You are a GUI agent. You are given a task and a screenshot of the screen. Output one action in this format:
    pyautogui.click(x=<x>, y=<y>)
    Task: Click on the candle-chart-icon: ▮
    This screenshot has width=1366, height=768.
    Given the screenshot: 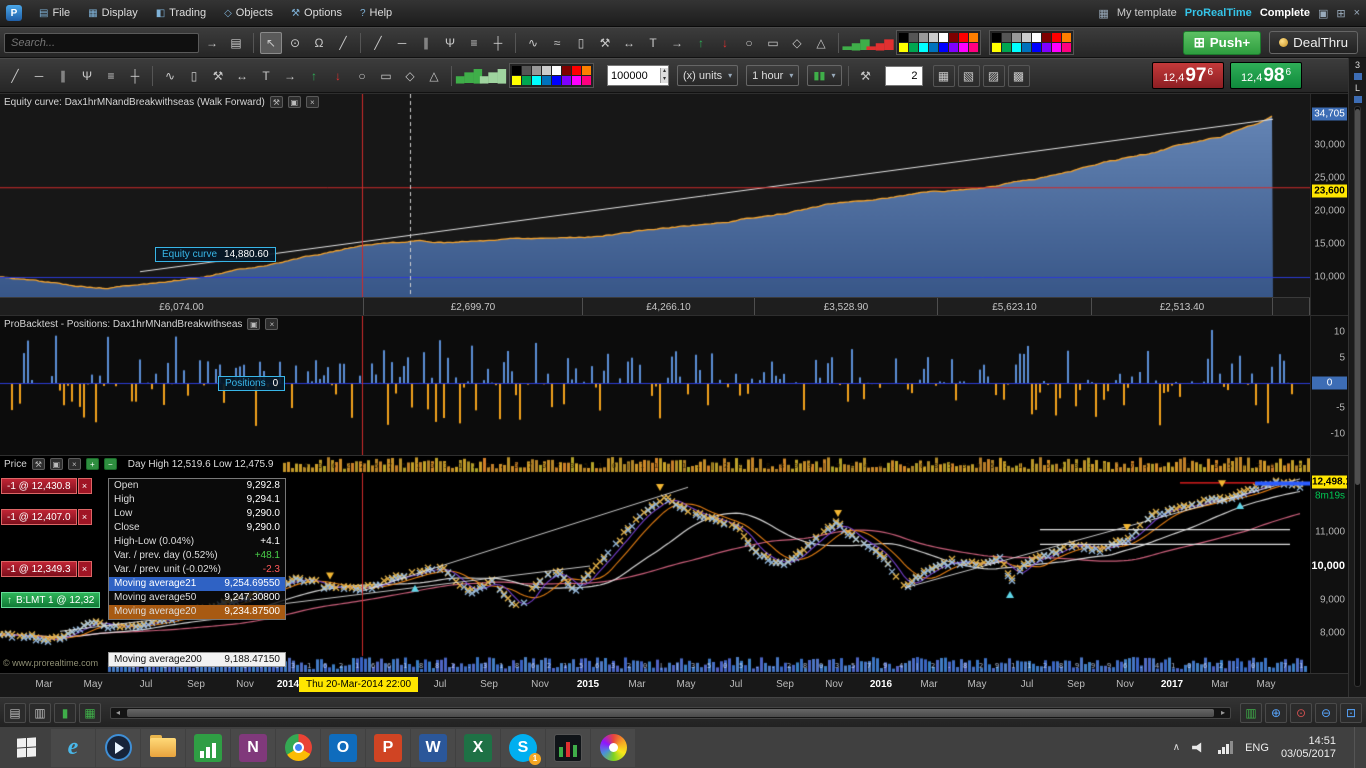 What is the action you would take?
    pyautogui.click(x=65, y=712)
    